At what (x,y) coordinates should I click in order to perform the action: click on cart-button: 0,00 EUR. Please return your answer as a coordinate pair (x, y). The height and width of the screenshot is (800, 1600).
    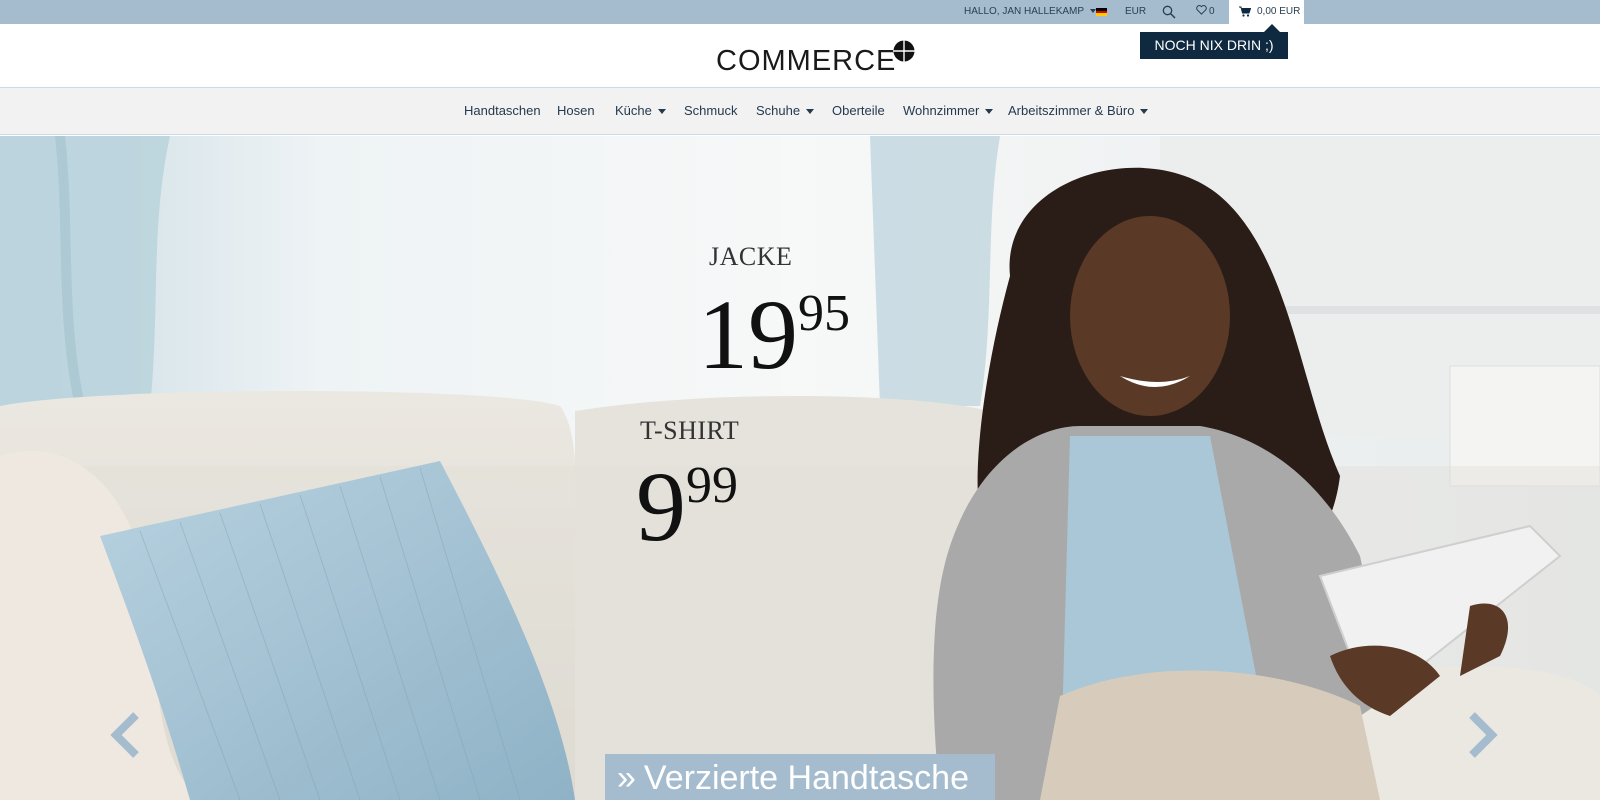
    Looking at the image, I should click on (1266, 12).